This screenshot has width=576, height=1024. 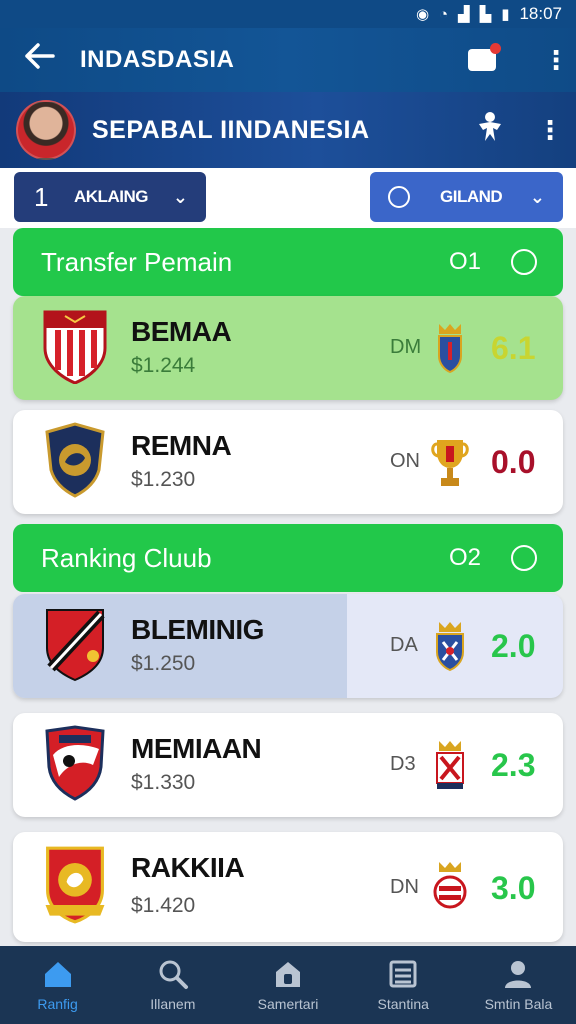 What do you see at coordinates (173, 974) in the screenshot?
I see `search-icon` at bounding box center [173, 974].